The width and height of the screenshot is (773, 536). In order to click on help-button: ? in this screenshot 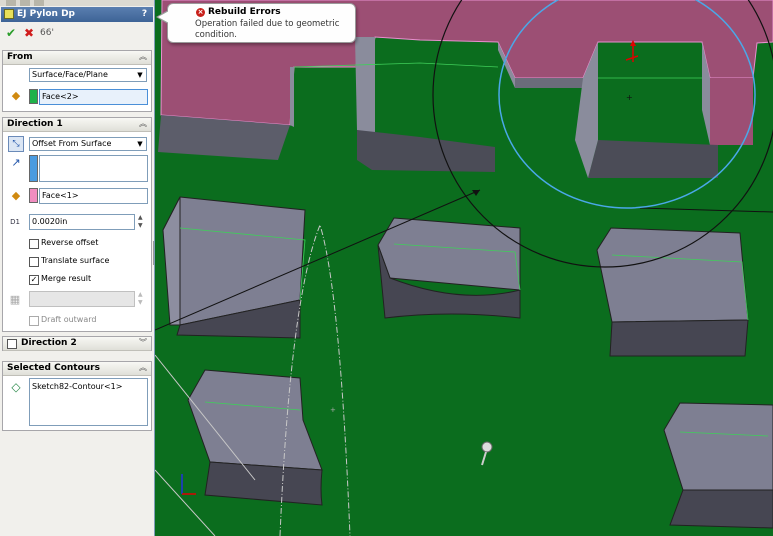, I will do `click(144, 14)`.